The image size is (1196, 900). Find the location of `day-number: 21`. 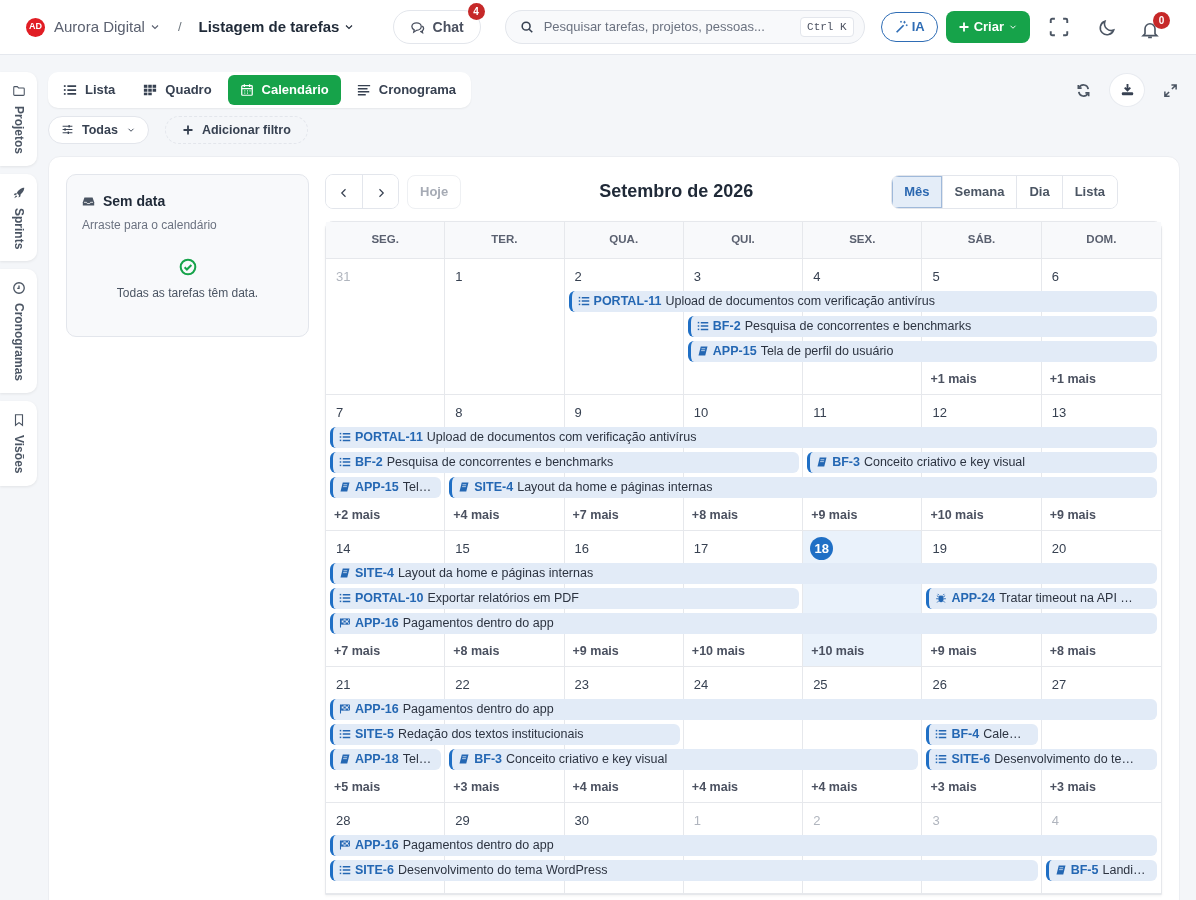

day-number: 21 is located at coordinates (343, 684).